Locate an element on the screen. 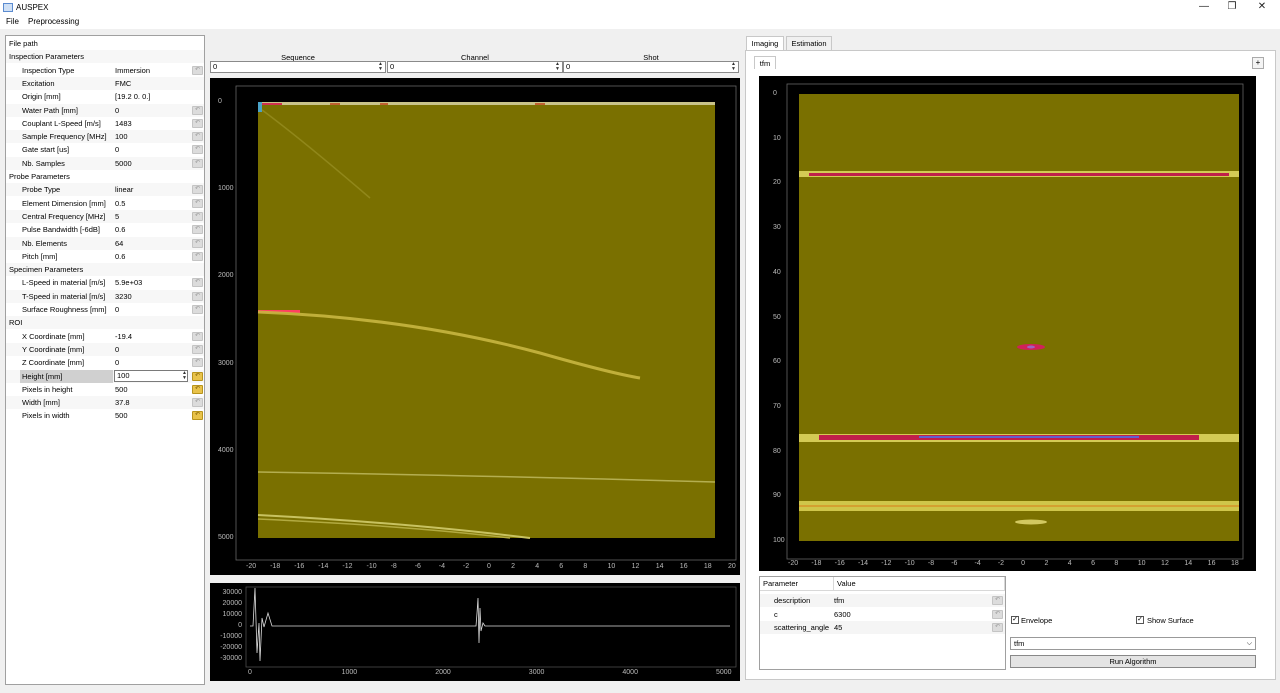  param-value: 0.5 is located at coordinates (120, 203).